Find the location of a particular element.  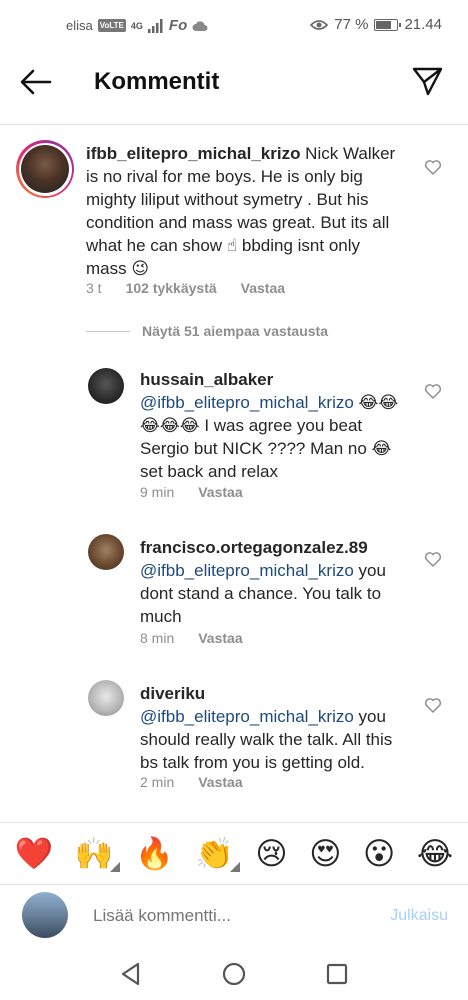

emoji-bar: ❤️ 🙌 🔥 👏 😢 😍 😮 😂 is located at coordinates (234, 854).